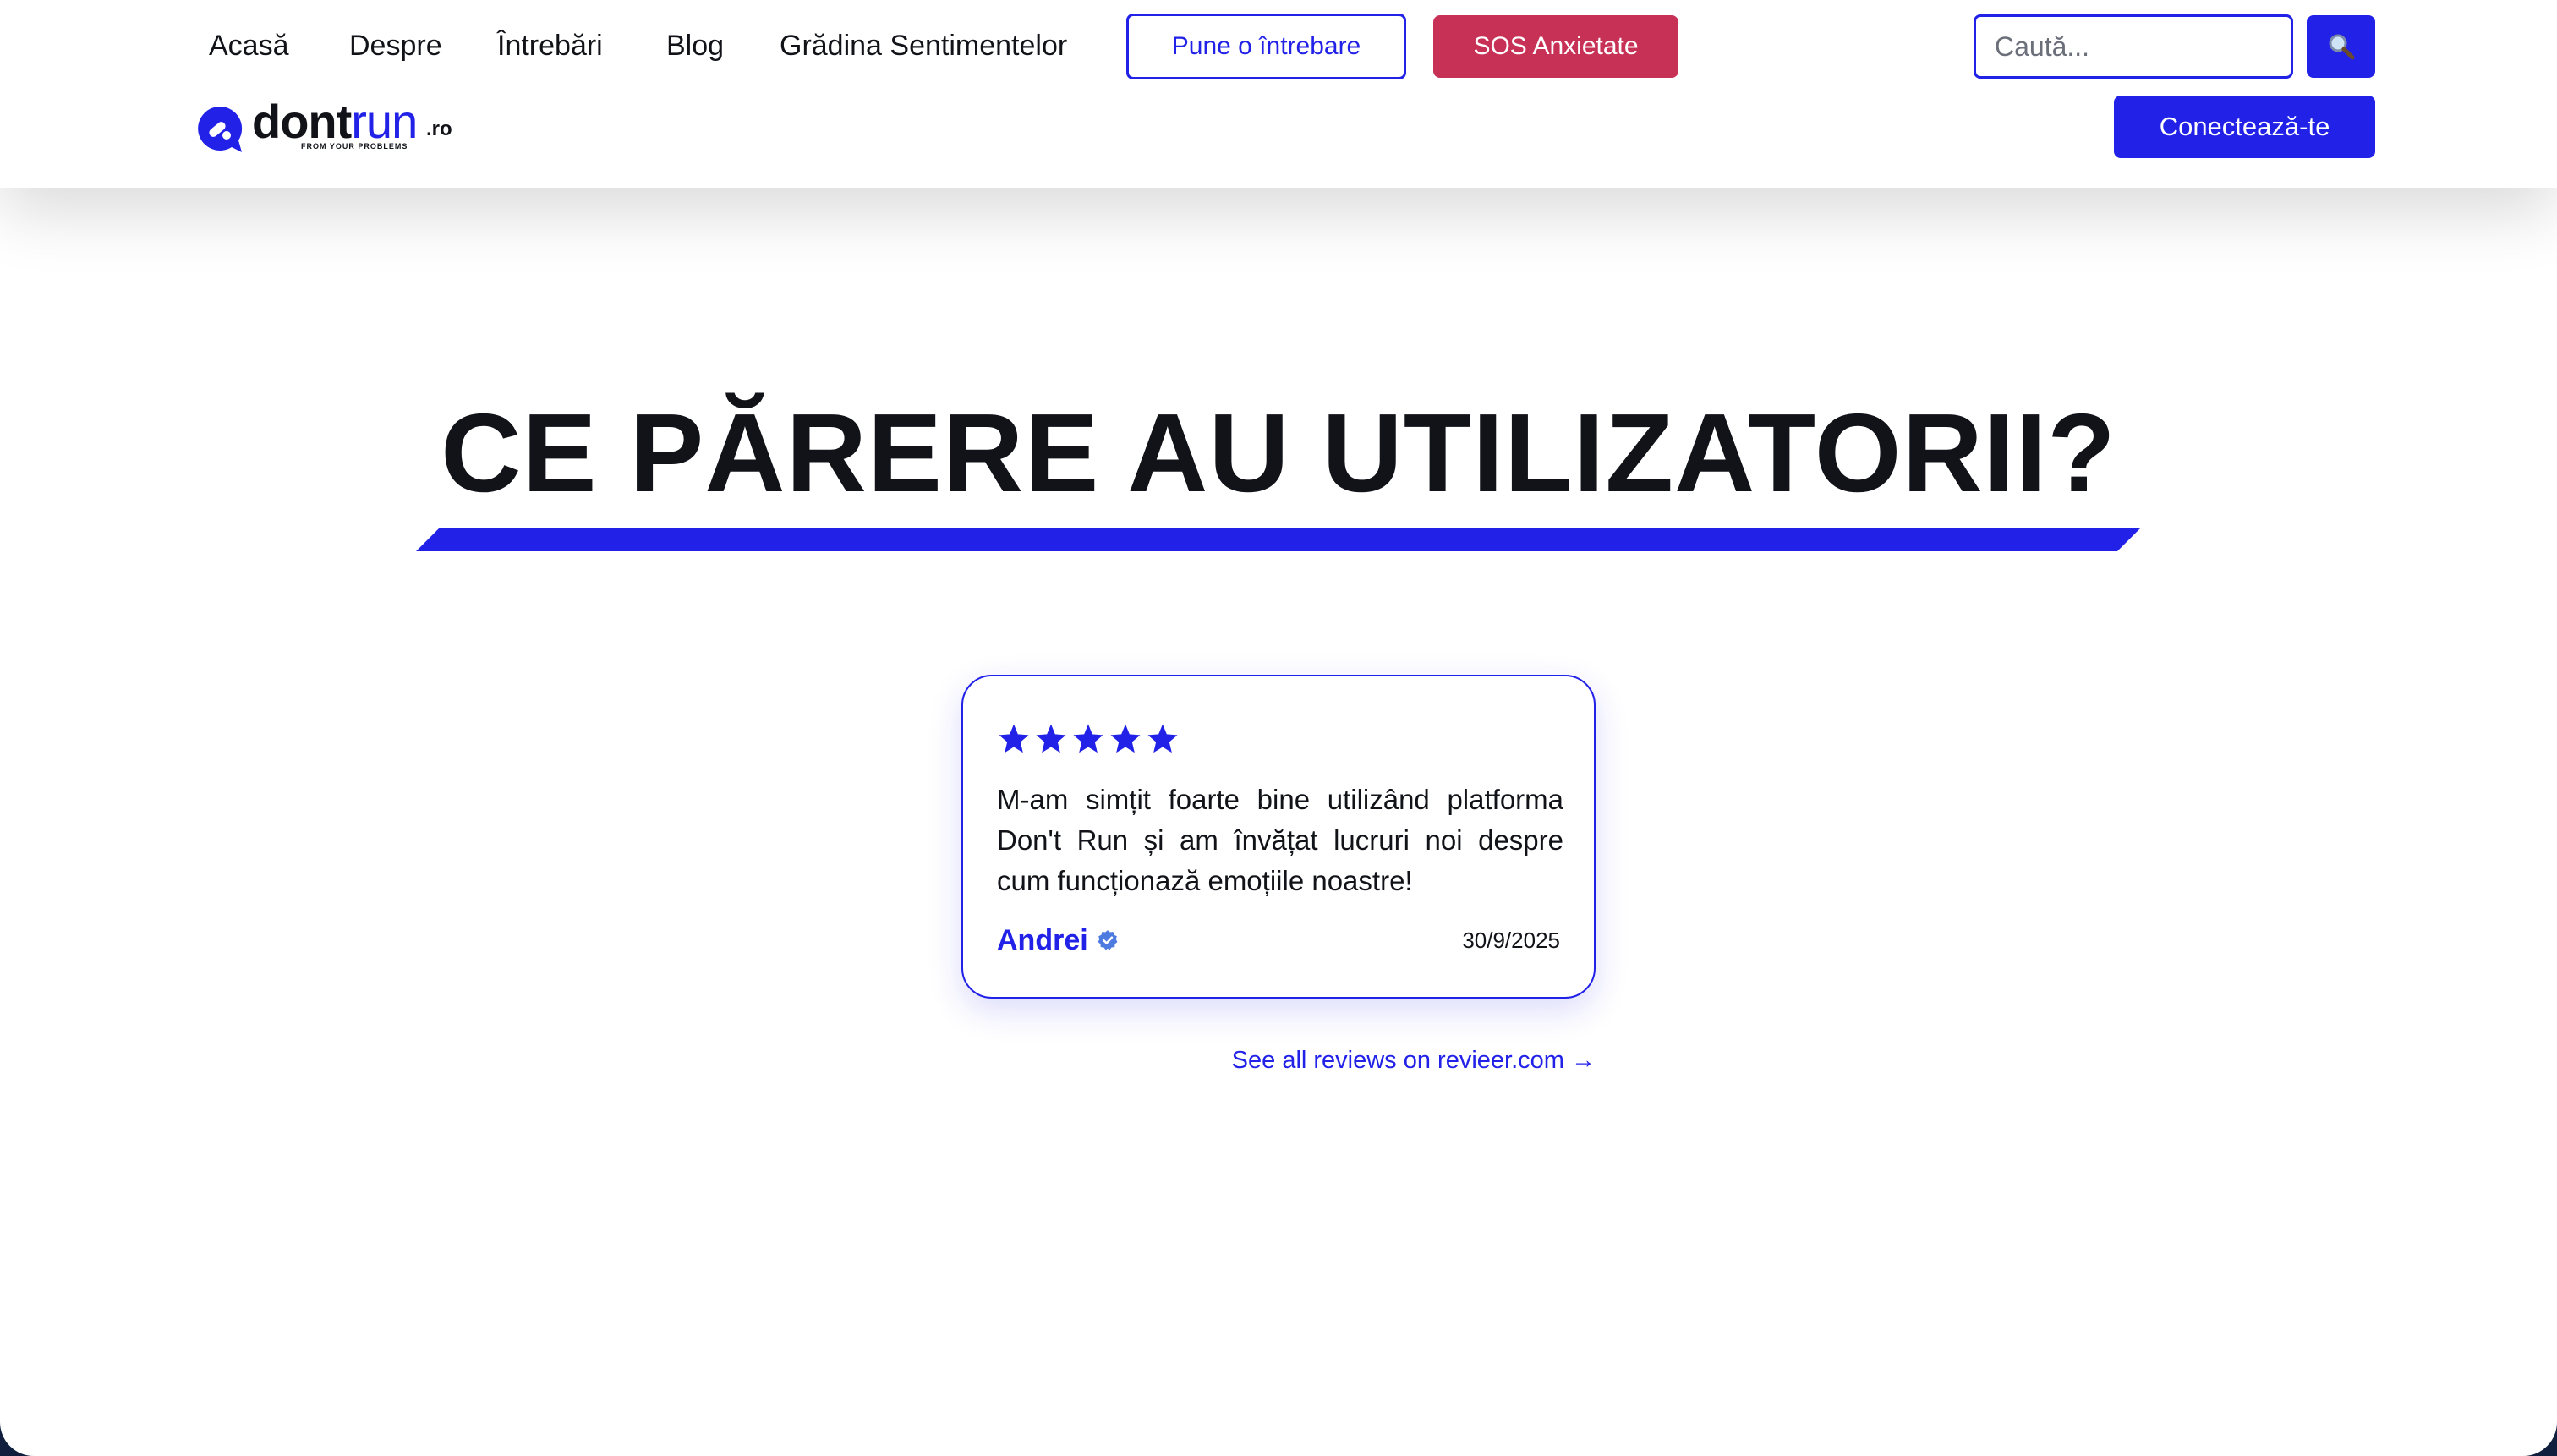 The height and width of the screenshot is (1456, 2557). I want to click on nav-item-acasa: Acasă, so click(249, 45).